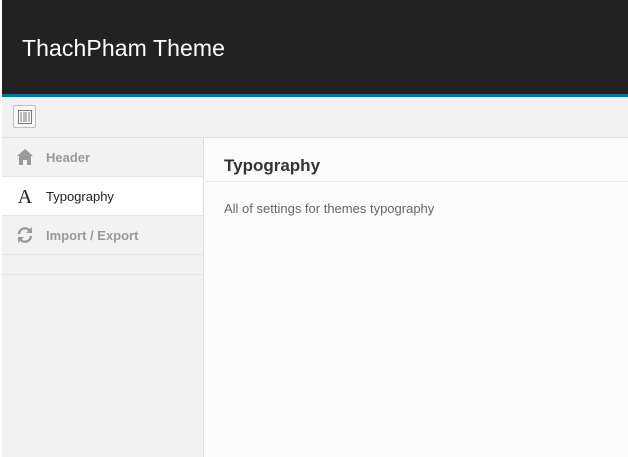  I want to click on home-icon, so click(25, 157).